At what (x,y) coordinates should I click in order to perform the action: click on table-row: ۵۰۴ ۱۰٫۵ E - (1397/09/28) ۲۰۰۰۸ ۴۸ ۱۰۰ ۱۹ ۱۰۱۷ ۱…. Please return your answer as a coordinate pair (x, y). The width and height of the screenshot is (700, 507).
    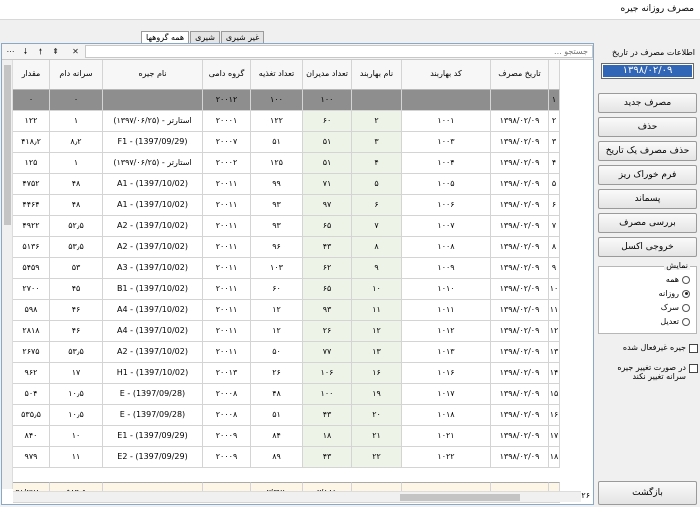
    Looking at the image, I should click on (297, 394).